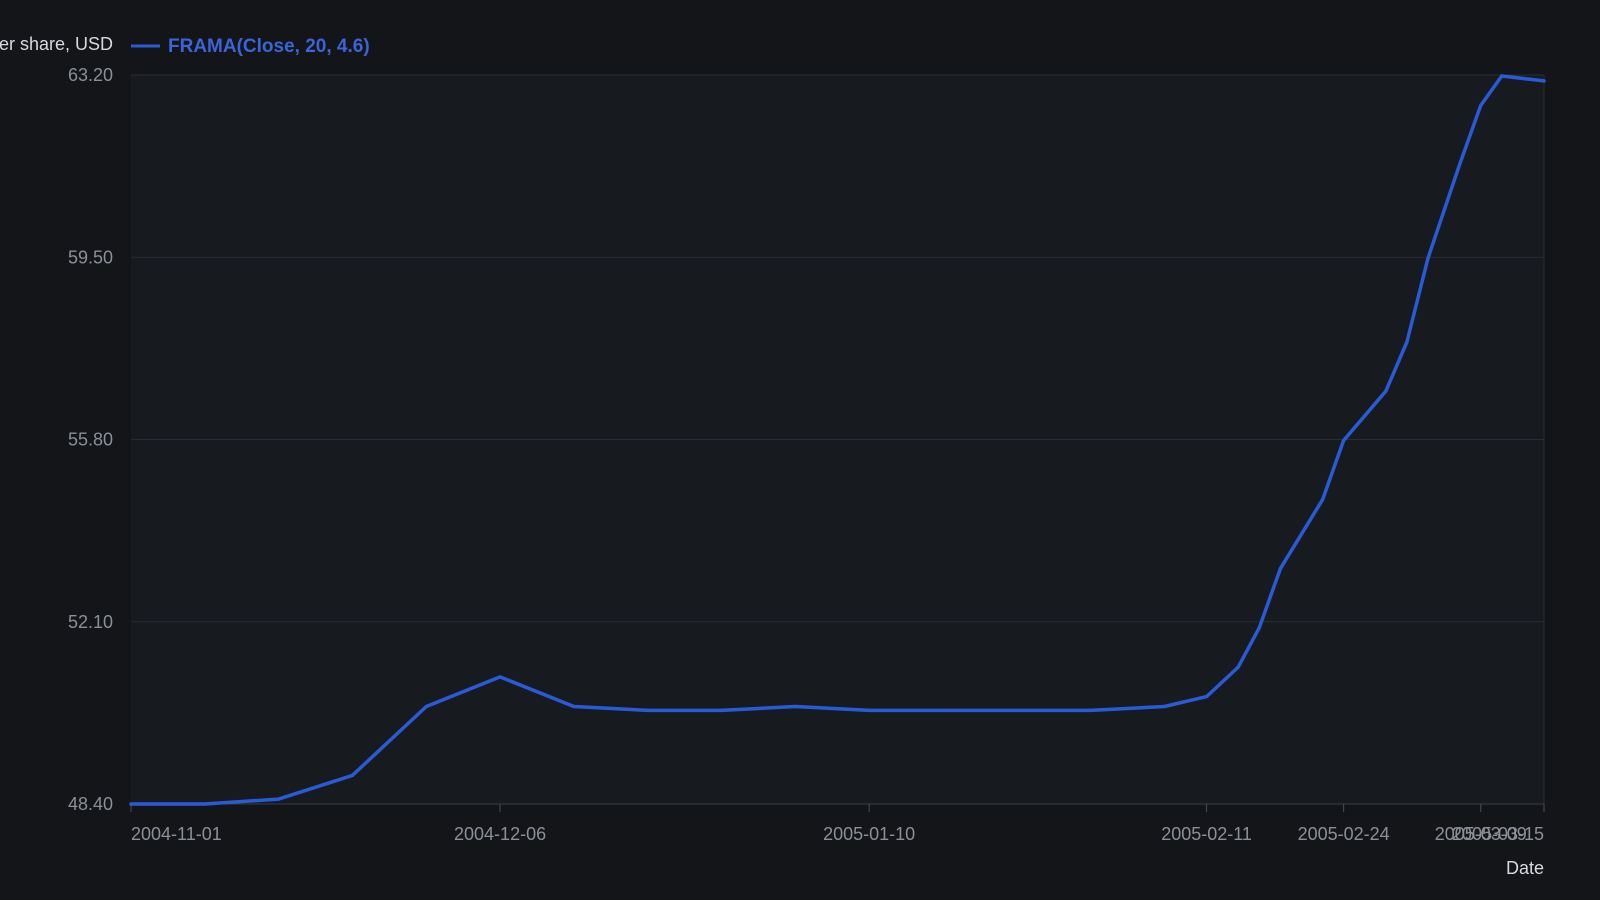 The height and width of the screenshot is (900, 1600). I want to click on y-tick-label: 55.80, so click(90, 440).